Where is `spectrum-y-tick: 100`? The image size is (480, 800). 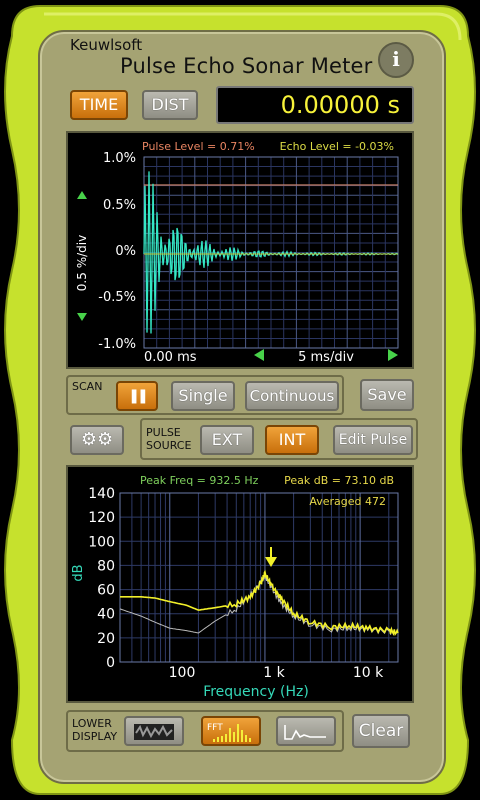 spectrum-y-tick: 100 is located at coordinates (101, 542).